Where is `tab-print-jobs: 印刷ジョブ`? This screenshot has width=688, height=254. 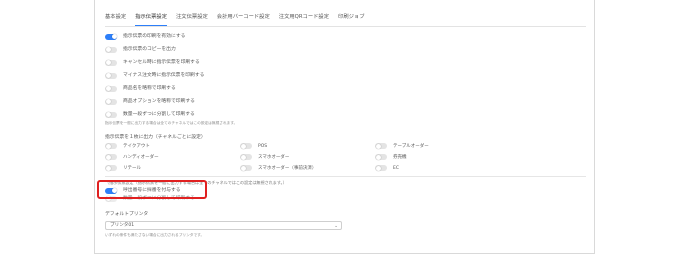 tab-print-jobs: 印刷ジョブ is located at coordinates (351, 19).